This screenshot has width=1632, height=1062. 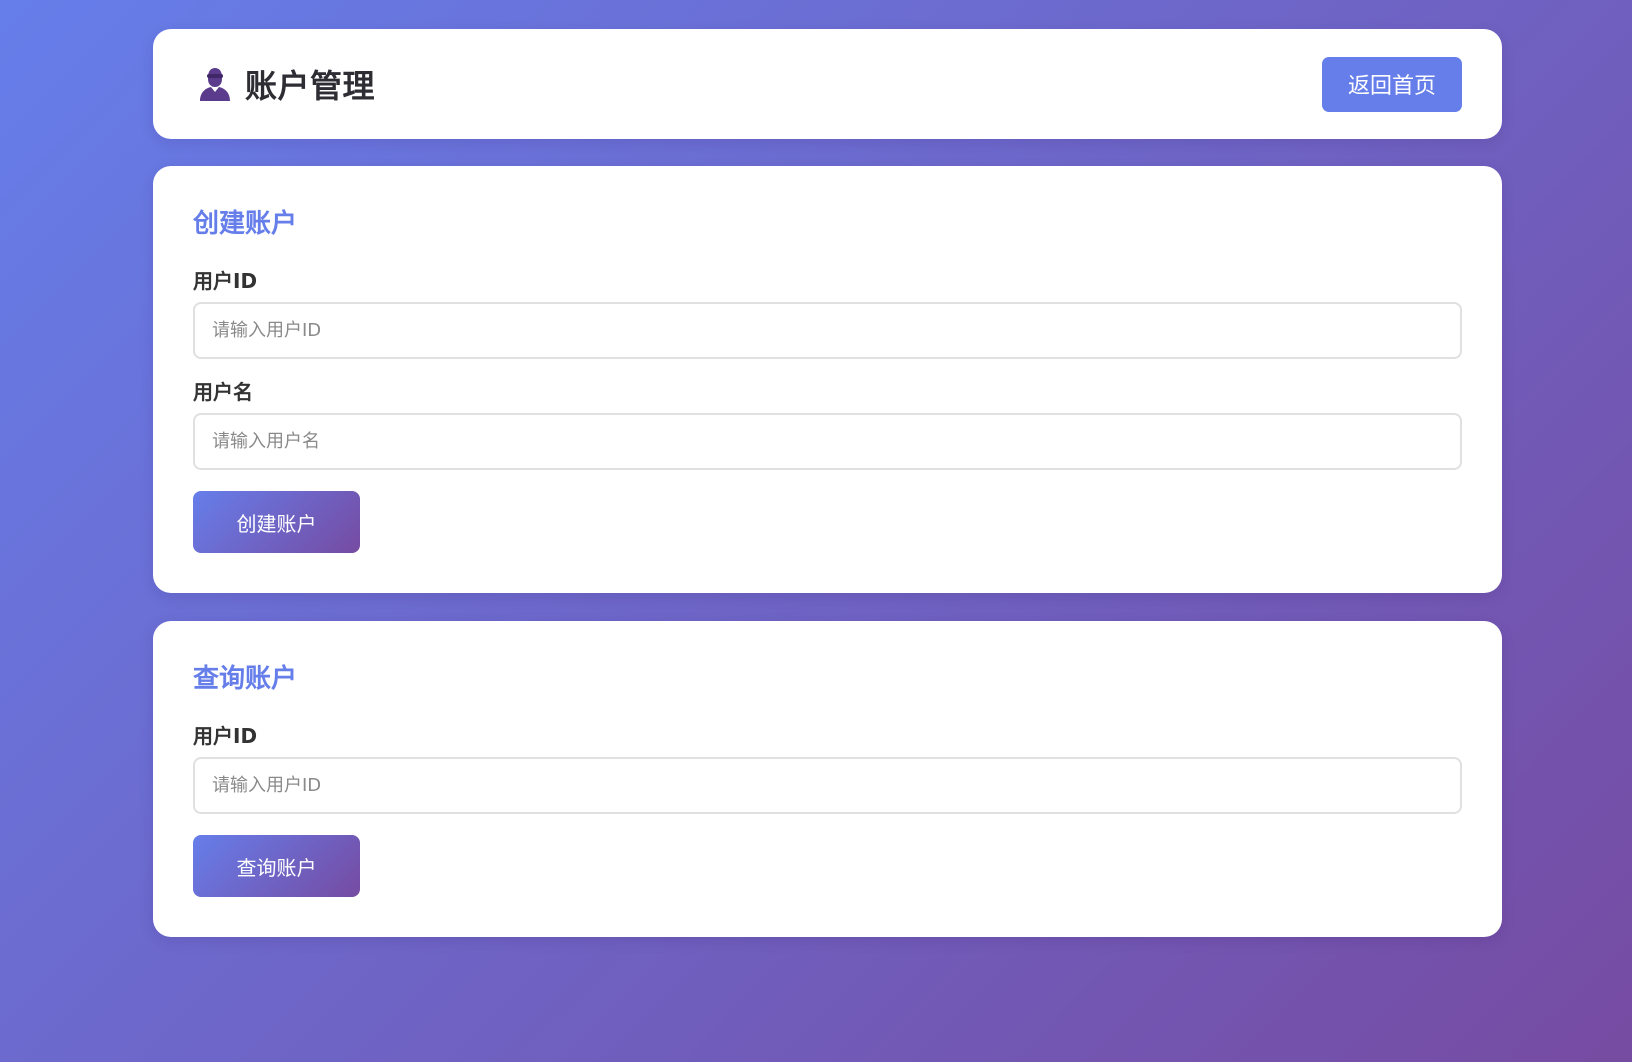 What do you see at coordinates (310, 86) in the screenshot?
I see `page-title: 账户管理` at bounding box center [310, 86].